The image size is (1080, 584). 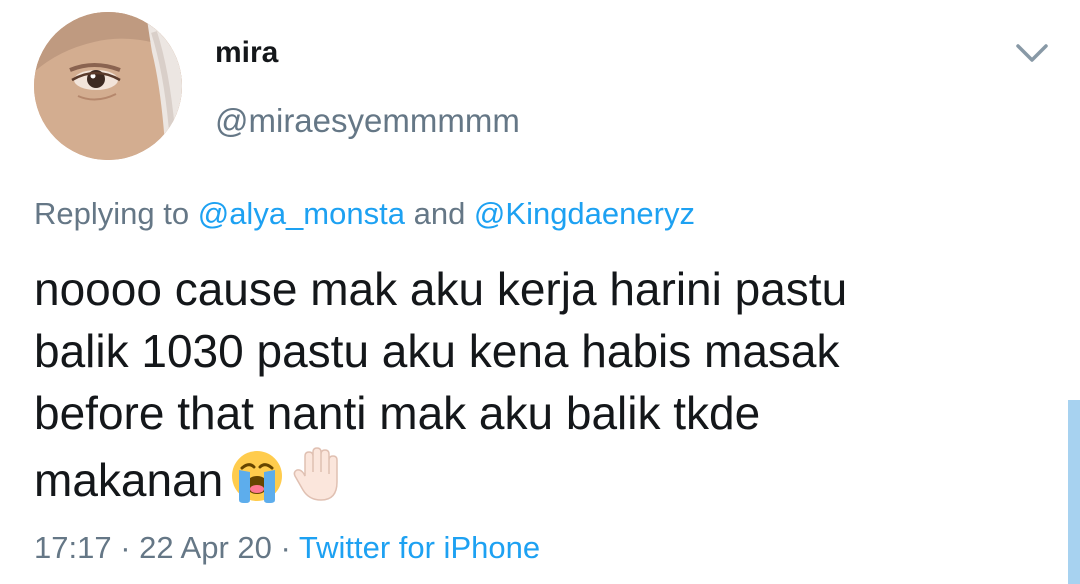 I want to click on raised-hand-emoji, so click(x=319, y=481).